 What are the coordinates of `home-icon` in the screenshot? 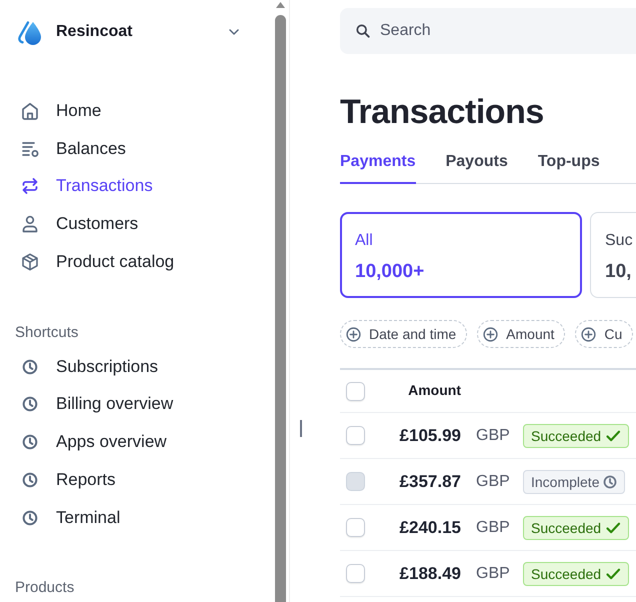 It's located at (30, 110).